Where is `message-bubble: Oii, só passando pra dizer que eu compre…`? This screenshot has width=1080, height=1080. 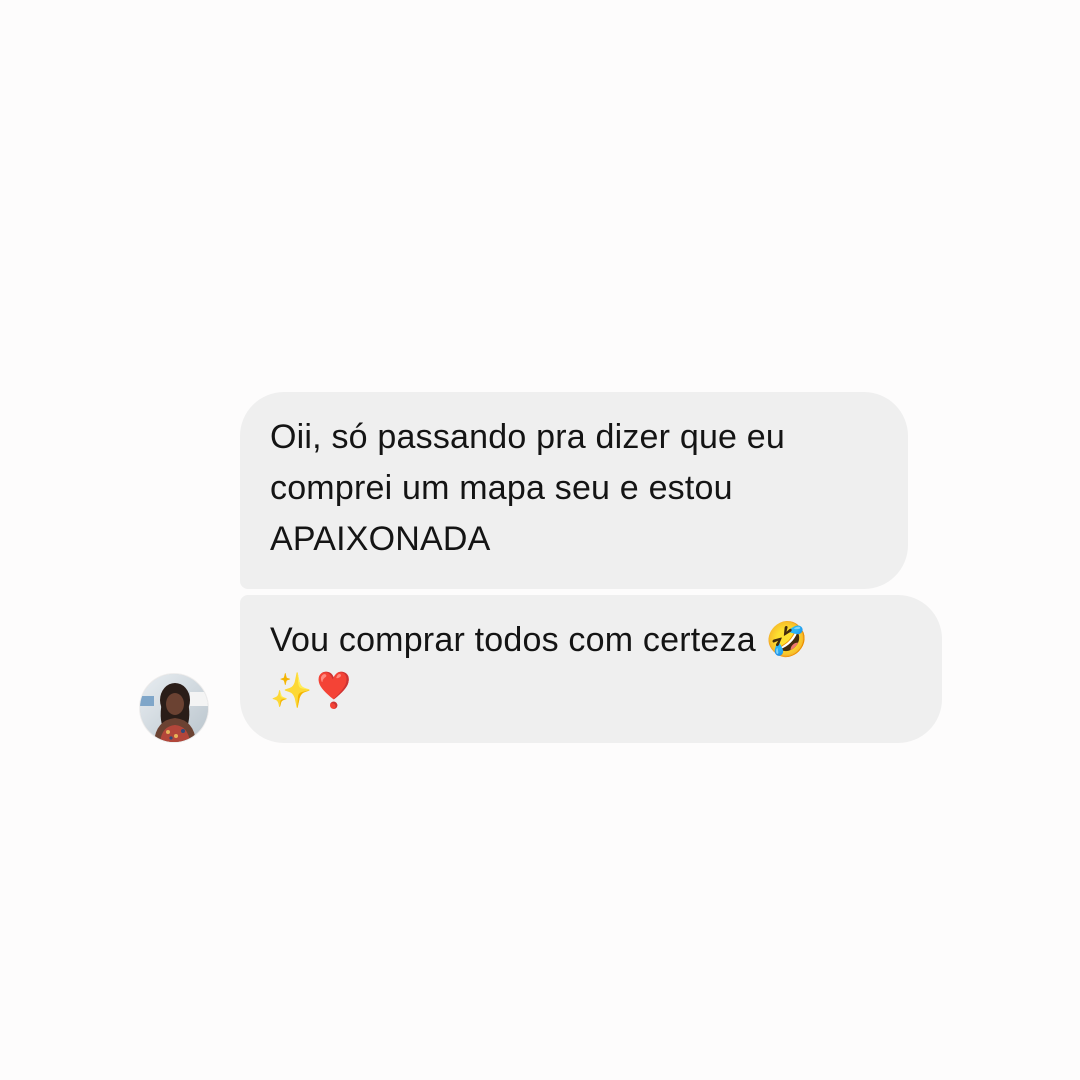
message-bubble: Oii, só passando pra dizer que eu compre… is located at coordinates (574, 490).